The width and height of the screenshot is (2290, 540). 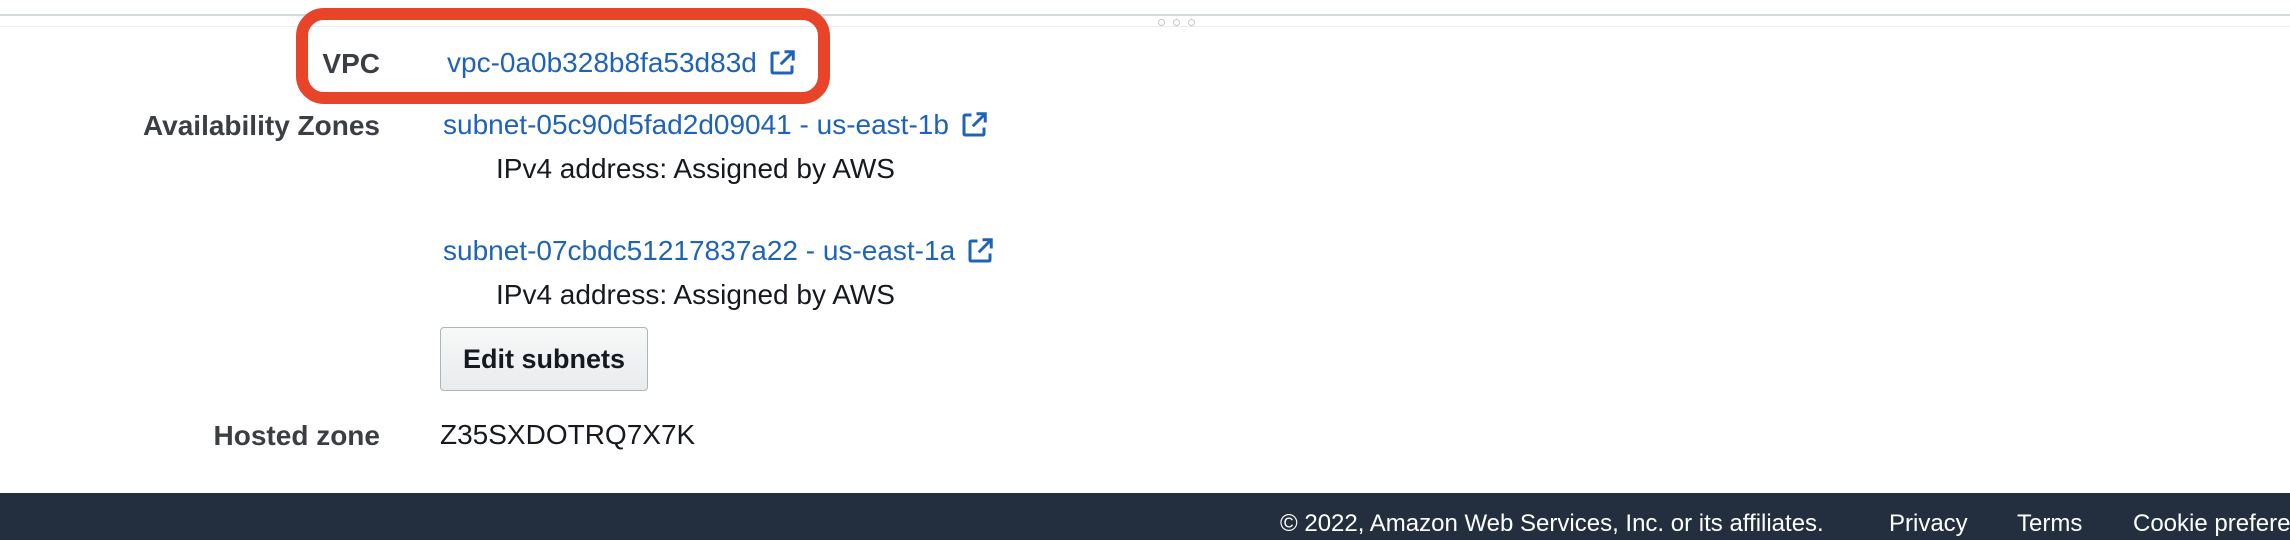 I want to click on edit-subnets-button: Edit subnets, so click(x=544, y=359).